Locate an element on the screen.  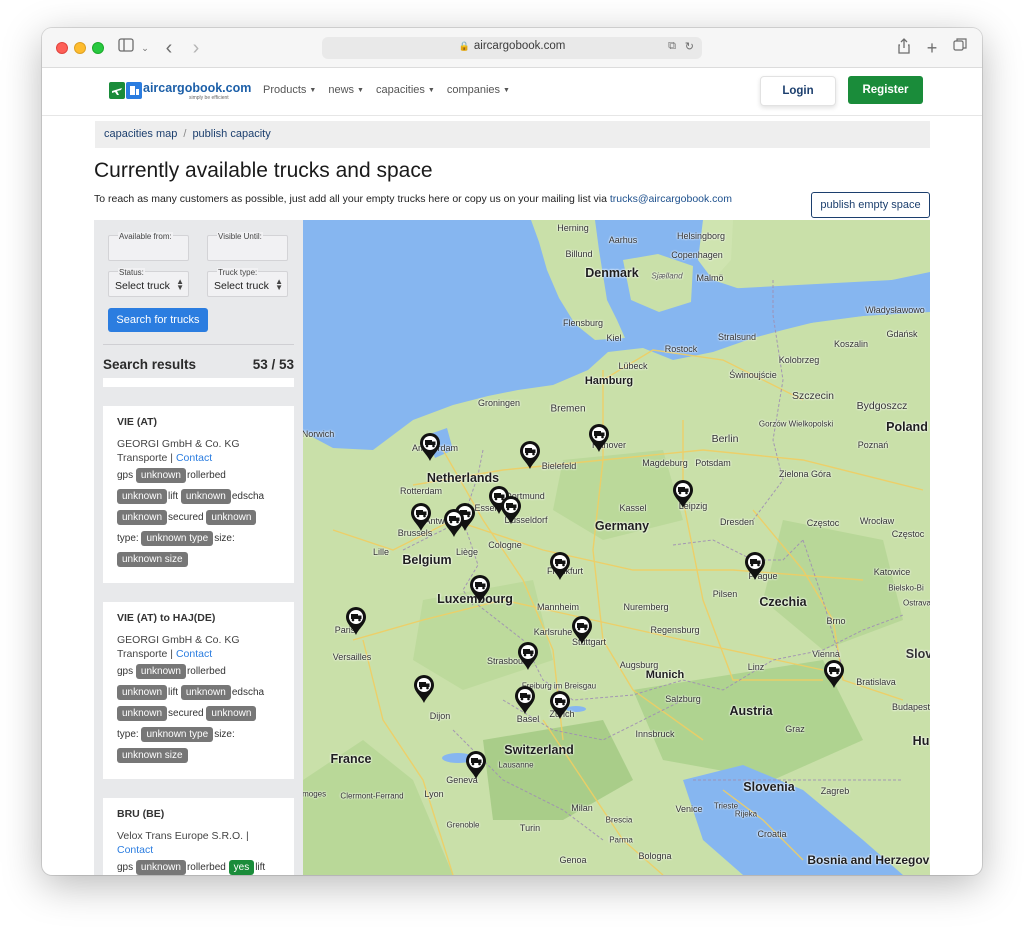
address-bar: 🔒 aircargobook.com ⧉ ↻ is located at coordinates (512, 48).